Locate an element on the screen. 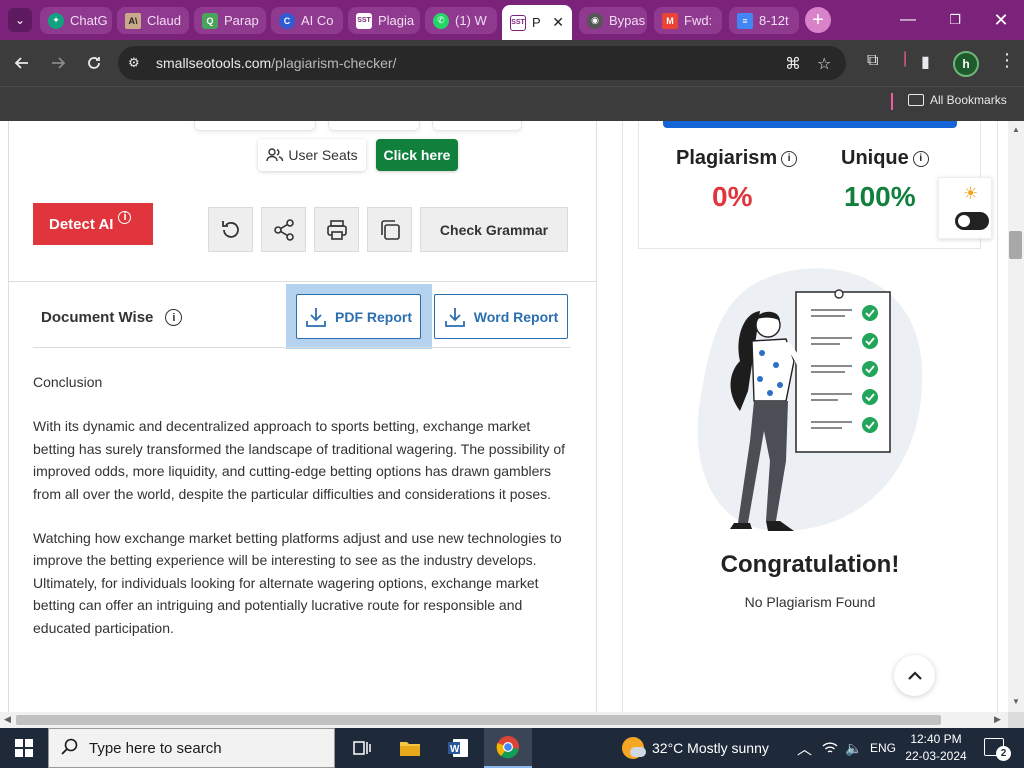  users-icon is located at coordinates (275, 155).